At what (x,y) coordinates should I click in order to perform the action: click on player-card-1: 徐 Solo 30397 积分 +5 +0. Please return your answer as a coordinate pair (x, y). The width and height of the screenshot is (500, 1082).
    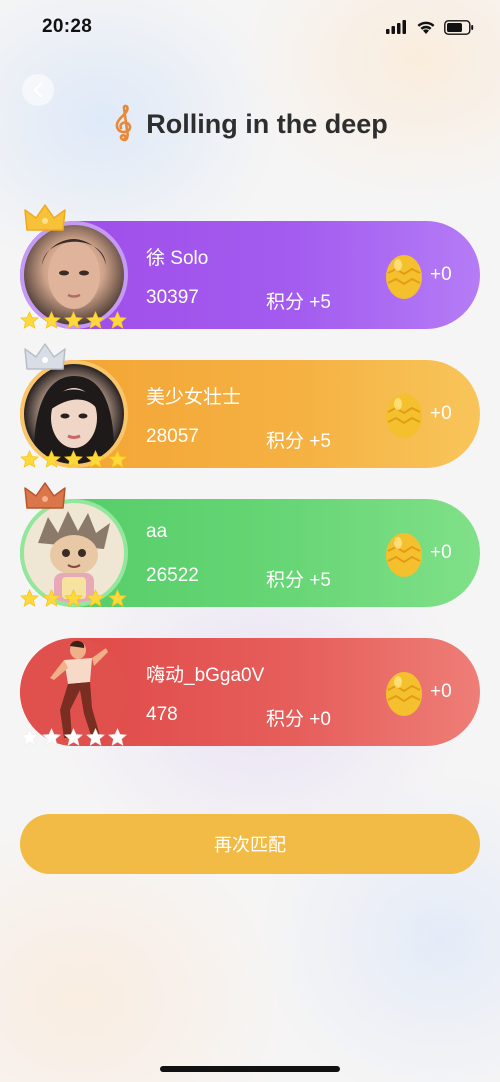
    Looking at the image, I should click on (250, 267).